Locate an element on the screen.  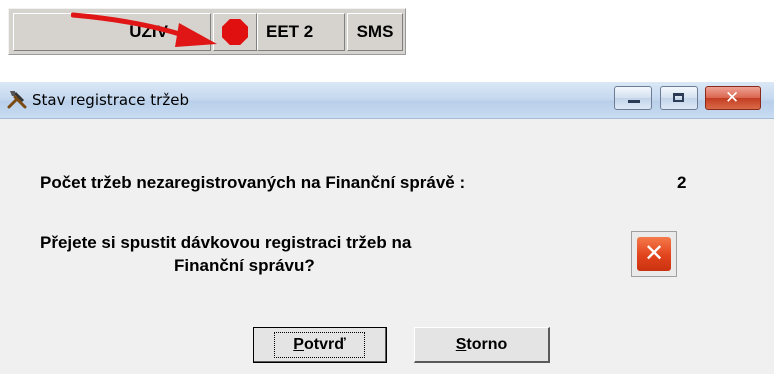
question-line-2: Finanční správu? is located at coordinates (244, 265).